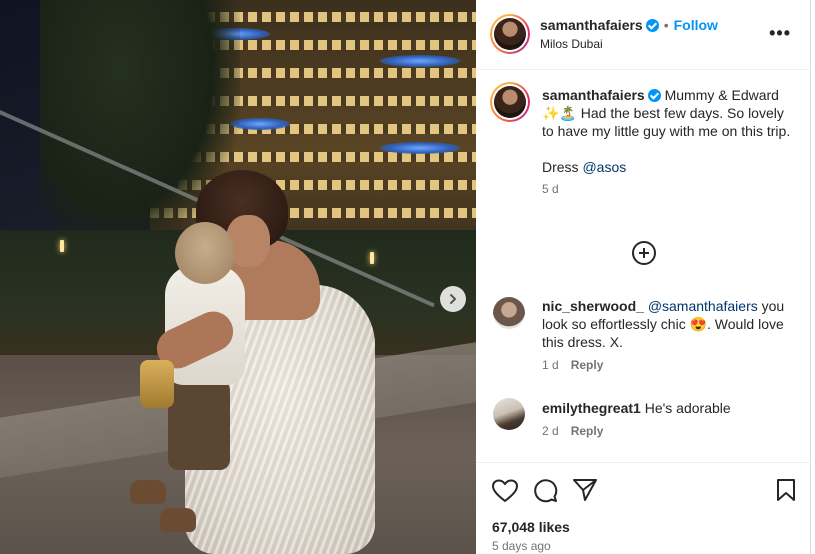 This screenshot has height=554, width=815. Describe the element at coordinates (593, 95) in the screenshot. I see `caption-username: samanthafaiers` at that location.